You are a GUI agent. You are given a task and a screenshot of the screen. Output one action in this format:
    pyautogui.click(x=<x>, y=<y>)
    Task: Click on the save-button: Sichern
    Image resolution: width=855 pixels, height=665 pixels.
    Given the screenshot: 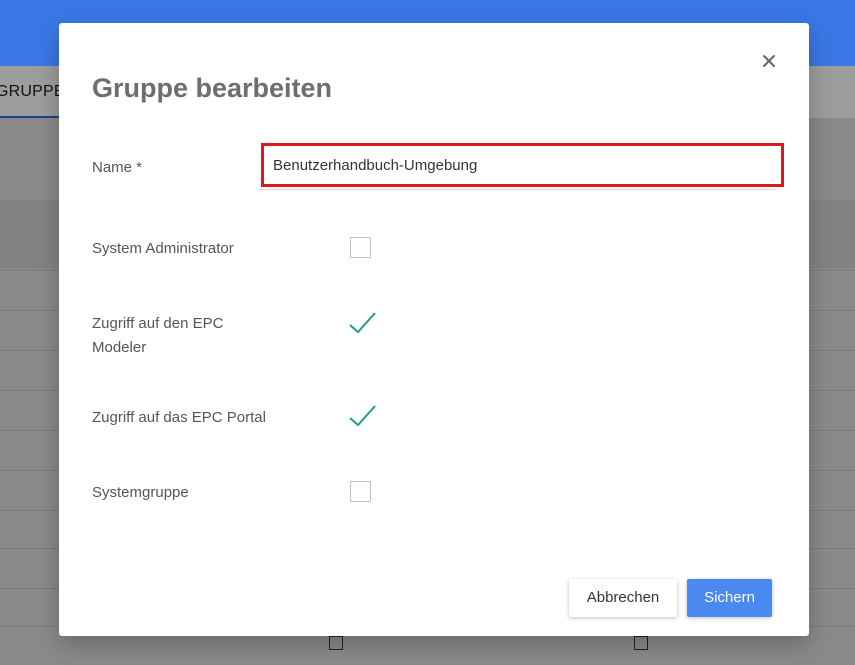 What is the action you would take?
    pyautogui.click(x=729, y=598)
    